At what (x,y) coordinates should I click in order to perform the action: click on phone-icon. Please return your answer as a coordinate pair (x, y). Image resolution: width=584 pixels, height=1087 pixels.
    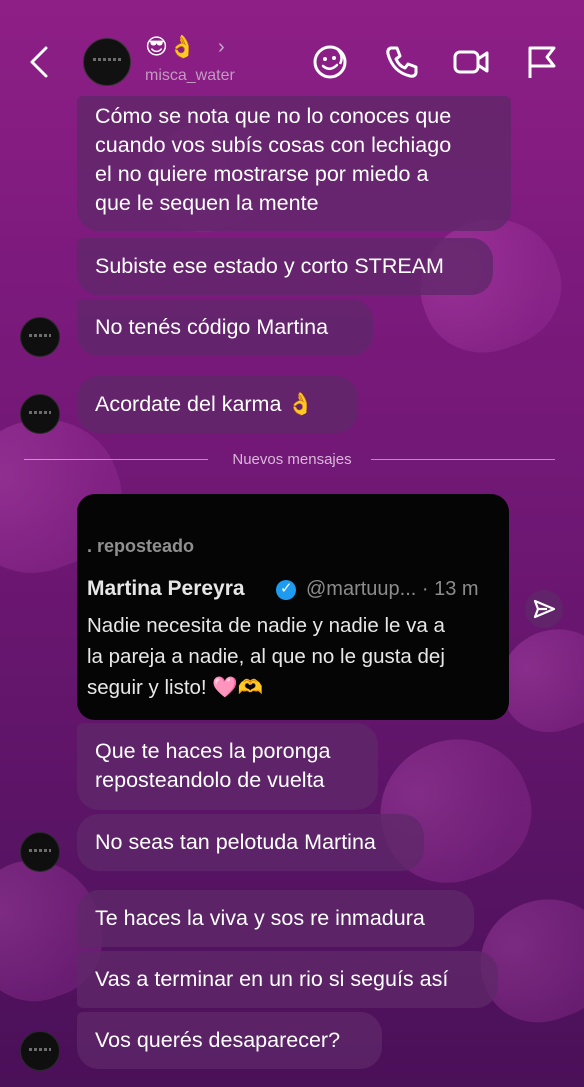
    Looking at the image, I should click on (401, 62).